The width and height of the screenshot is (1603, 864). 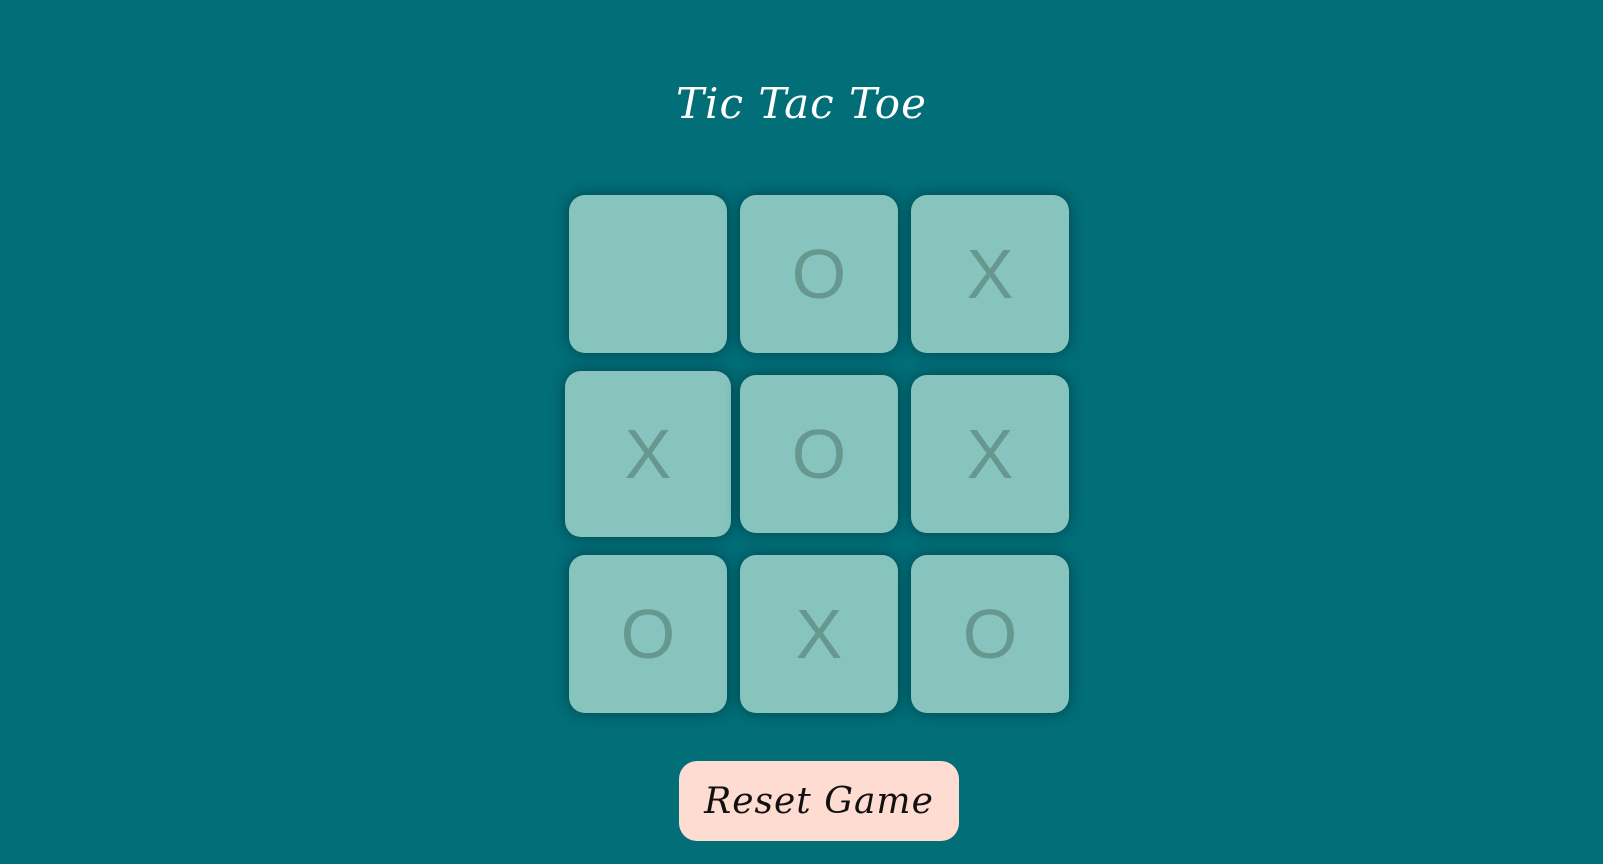 I want to click on game-title: Tic Tac Toe, so click(x=801, y=103).